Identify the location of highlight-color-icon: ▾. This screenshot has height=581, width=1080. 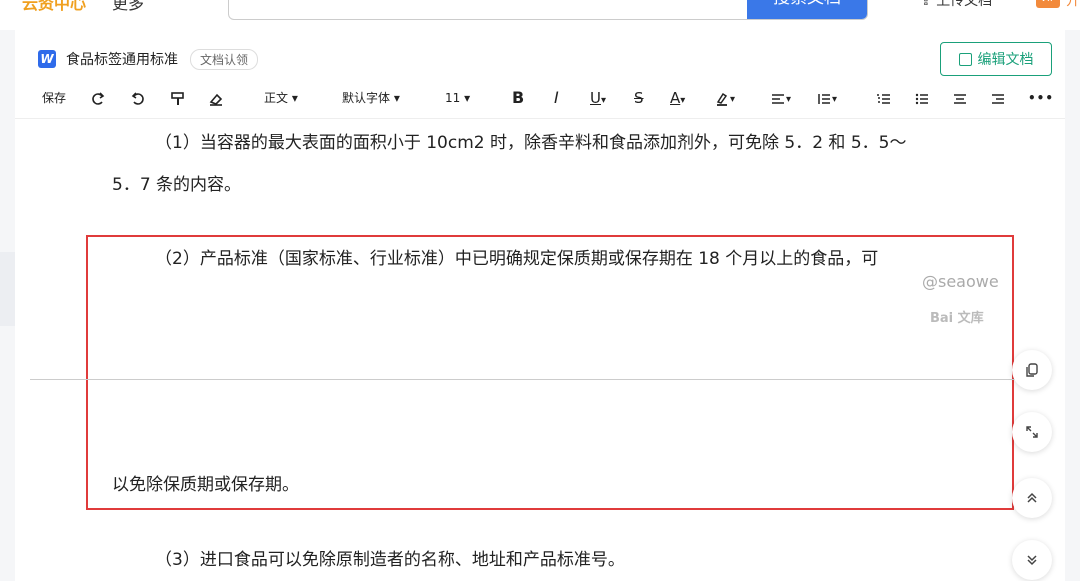
(724, 98).